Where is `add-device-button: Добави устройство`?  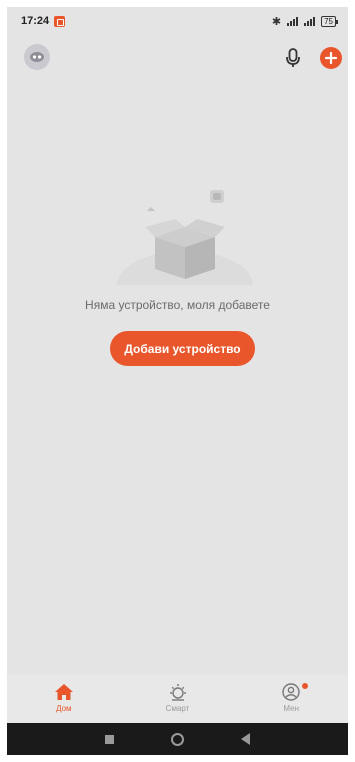
add-device-button: Добави устройство is located at coordinates (182, 348).